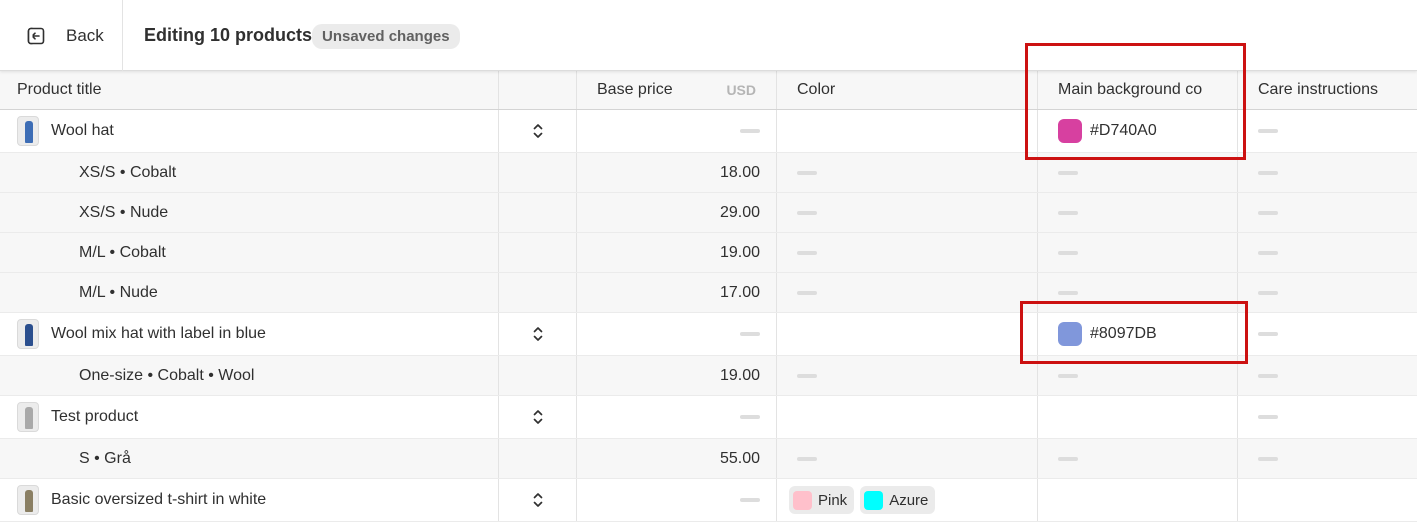  I want to click on main-background-cell: #D740A0, so click(1138, 131).